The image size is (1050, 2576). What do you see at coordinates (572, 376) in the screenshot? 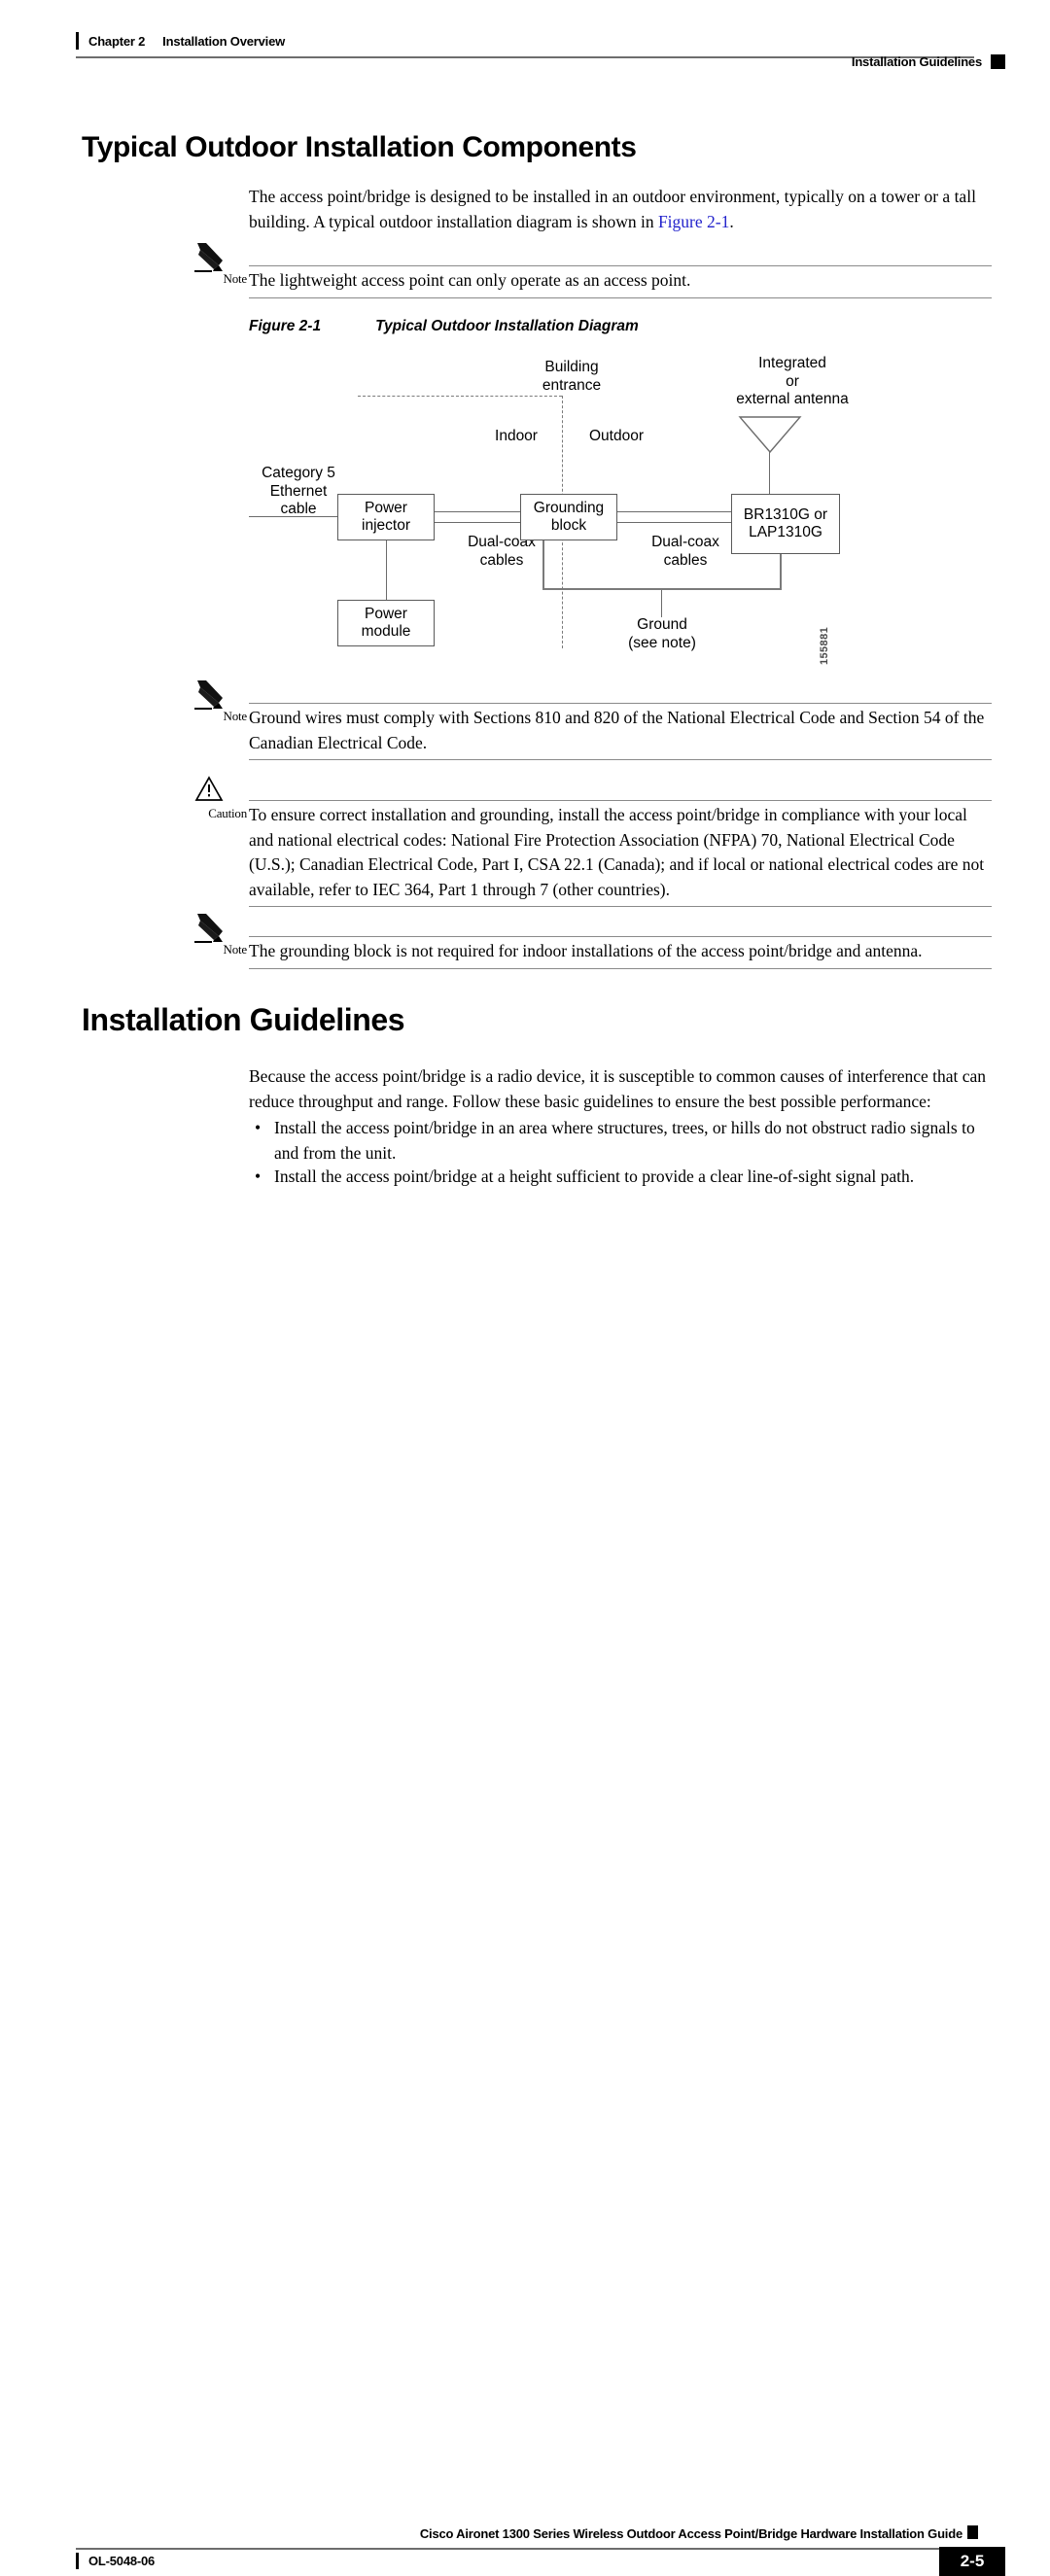
I see `diagram-label-building-entrance: Building entrance` at bounding box center [572, 376].